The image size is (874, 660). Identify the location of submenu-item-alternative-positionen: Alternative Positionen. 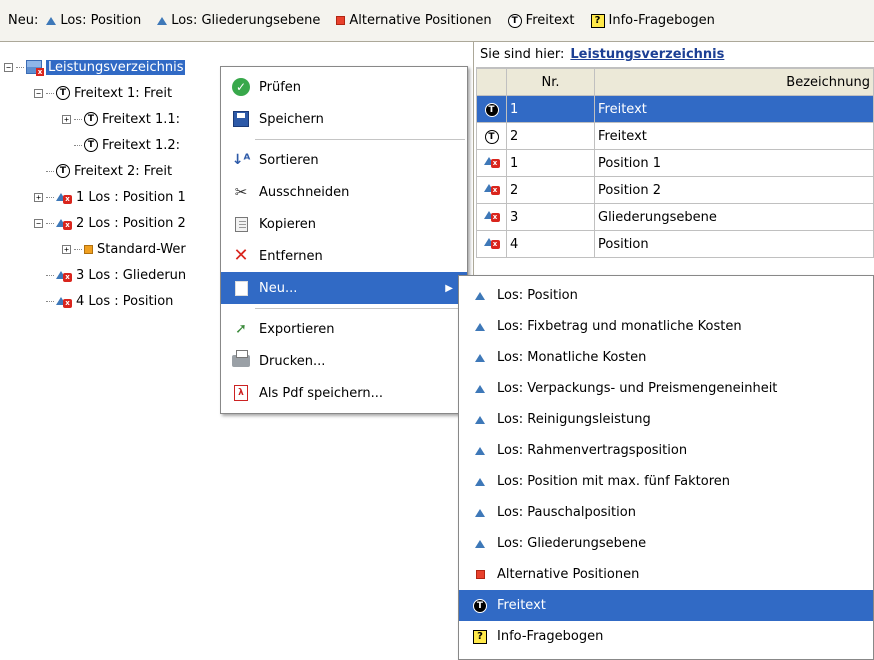
(666, 574).